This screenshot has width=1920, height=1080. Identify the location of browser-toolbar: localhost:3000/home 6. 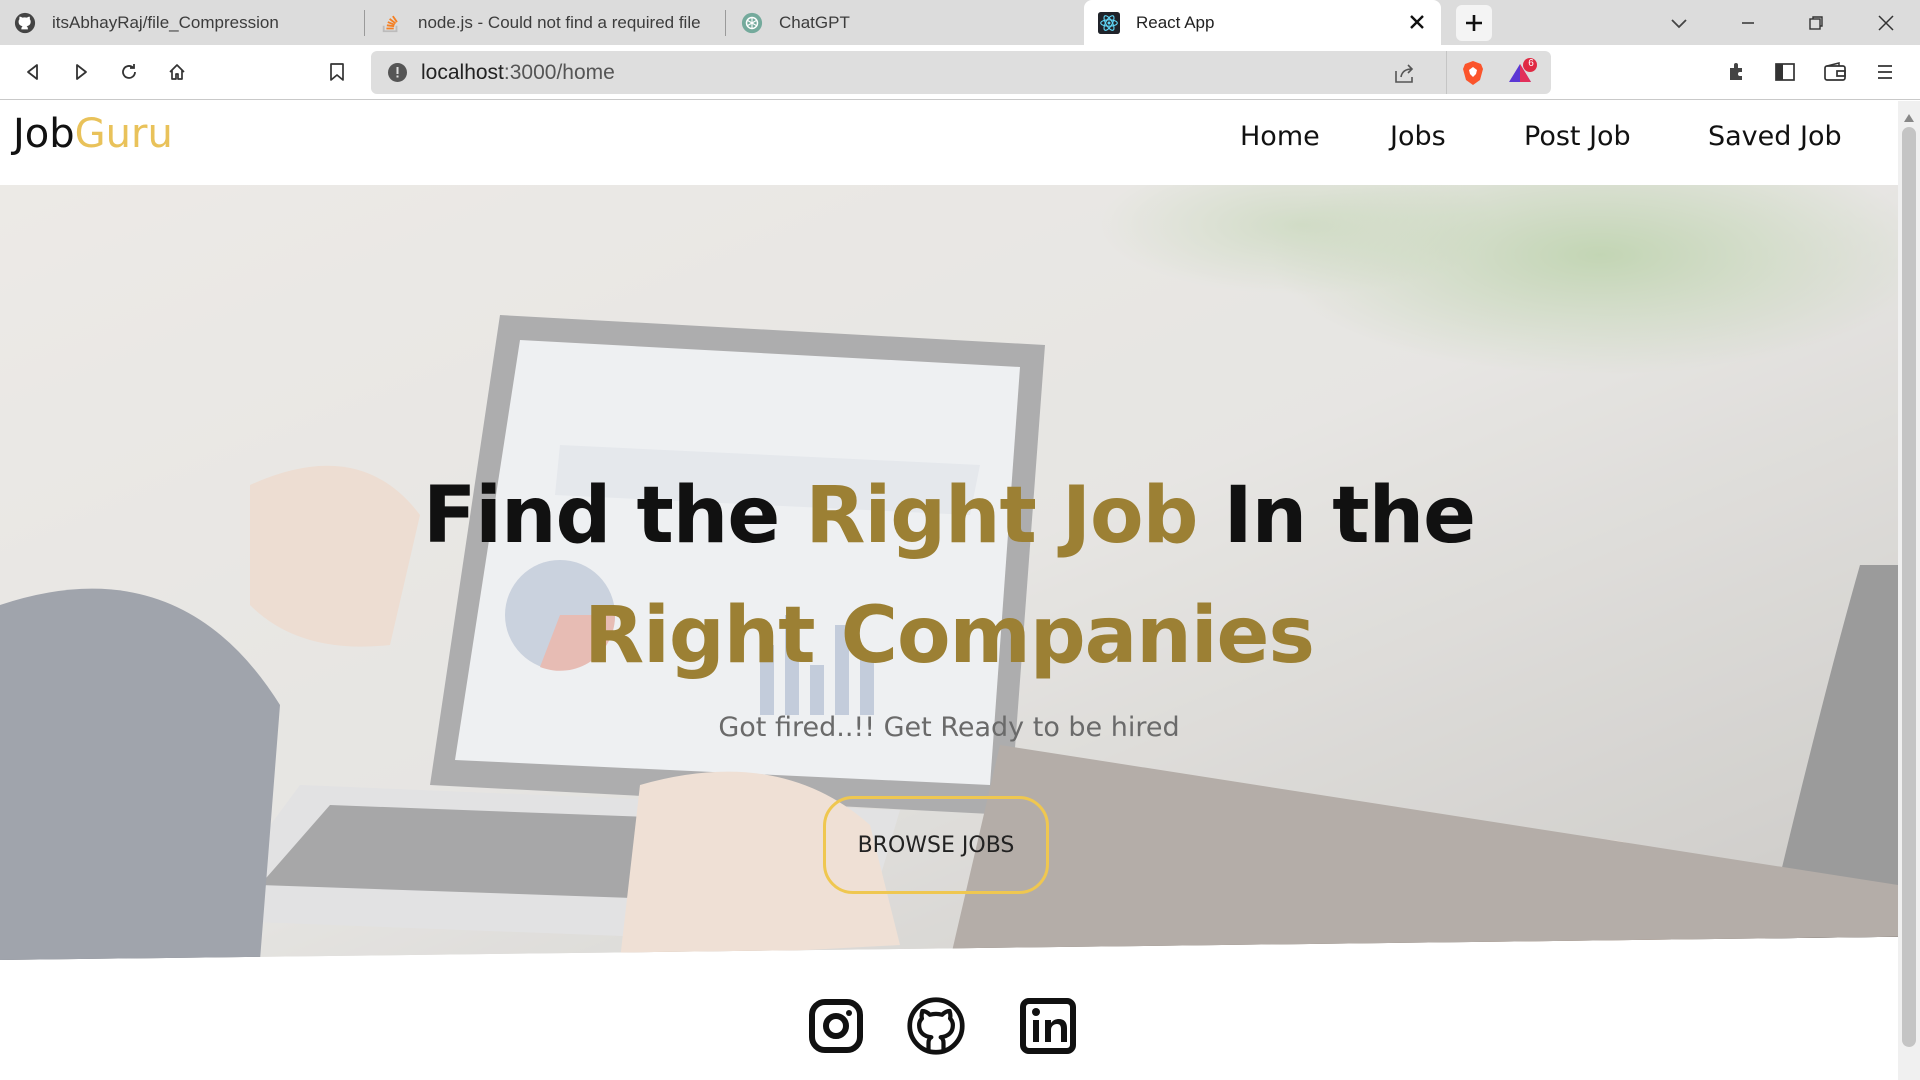
(960, 72).